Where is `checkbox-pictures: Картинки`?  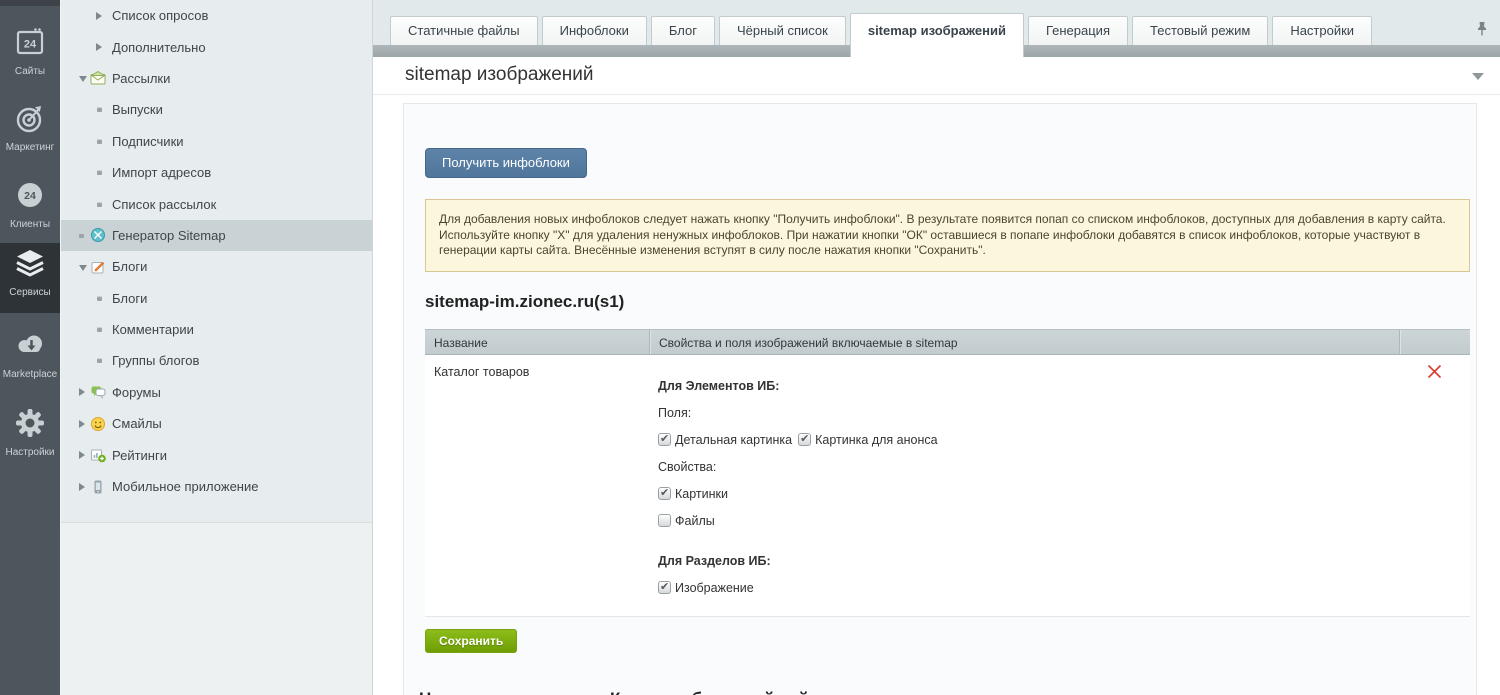
checkbox-pictures: Картинки is located at coordinates (693, 493).